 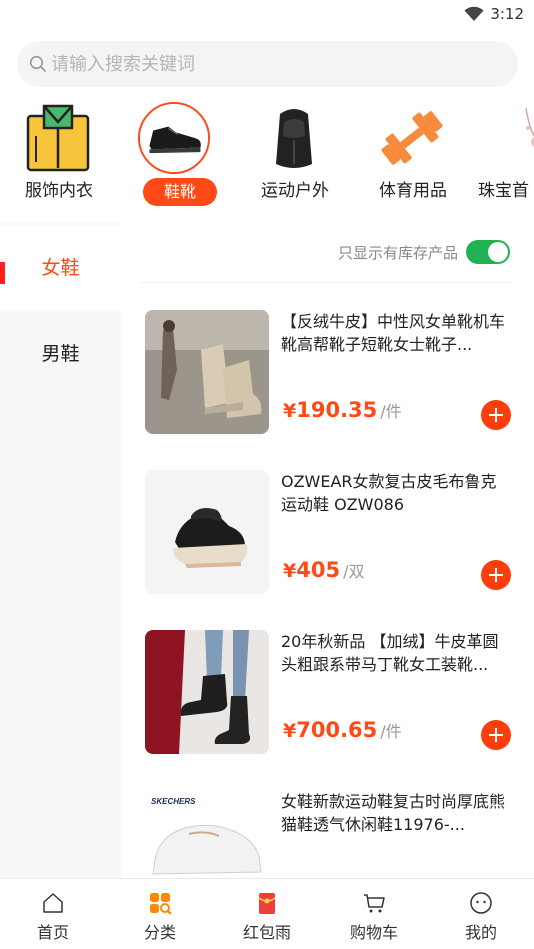 What do you see at coordinates (52, 932) in the screenshot?
I see `tab-label: 首页` at bounding box center [52, 932].